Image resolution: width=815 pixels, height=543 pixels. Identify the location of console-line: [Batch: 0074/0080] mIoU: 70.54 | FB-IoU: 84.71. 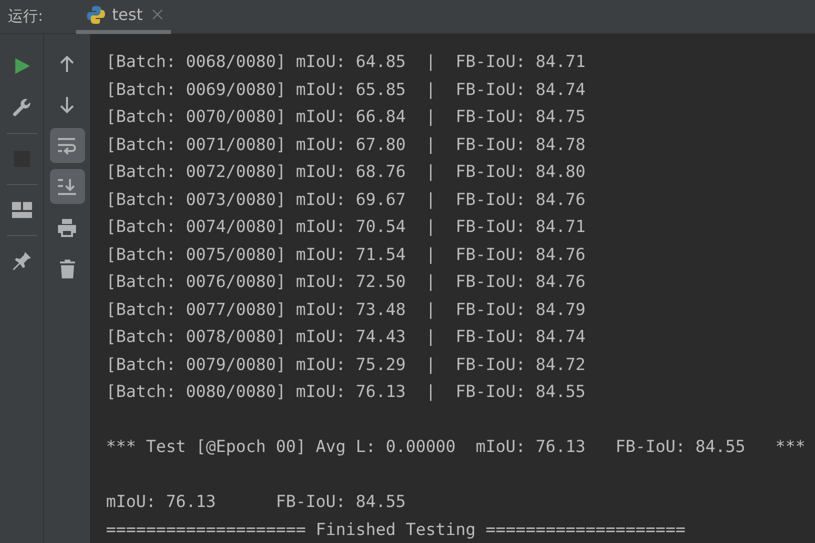
(346, 227).